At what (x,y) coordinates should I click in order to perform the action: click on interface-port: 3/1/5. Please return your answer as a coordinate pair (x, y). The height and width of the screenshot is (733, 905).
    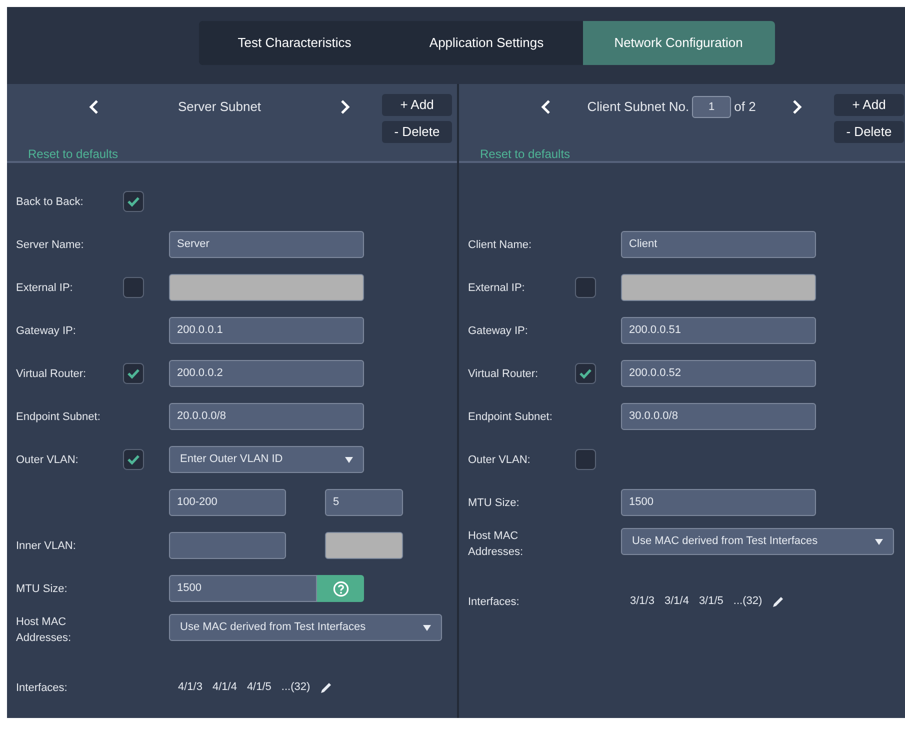
    Looking at the image, I should click on (711, 602).